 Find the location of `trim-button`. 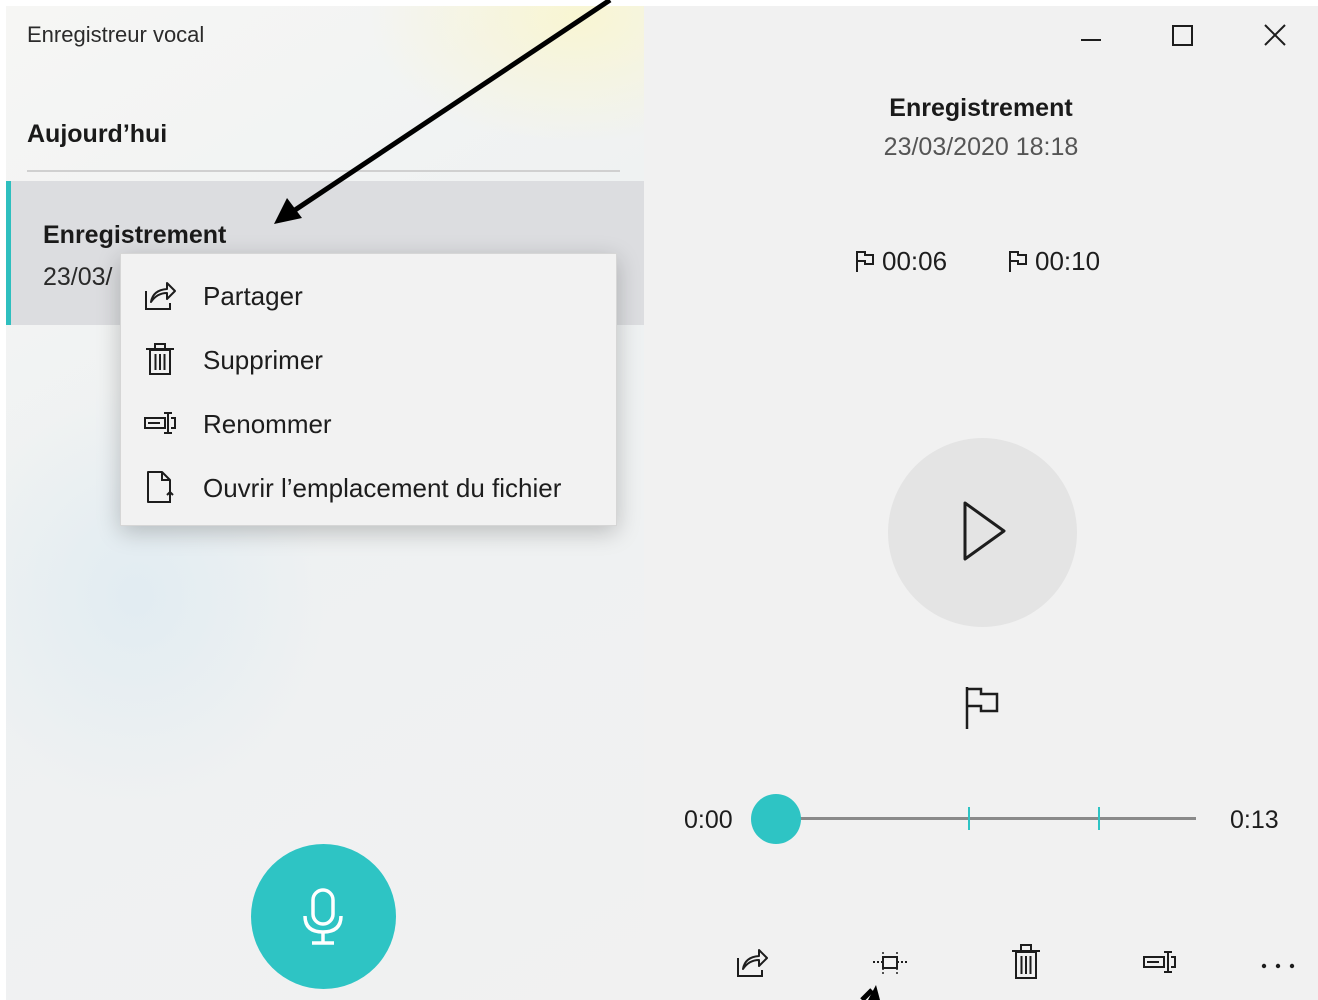

trim-button is located at coordinates (890, 962).